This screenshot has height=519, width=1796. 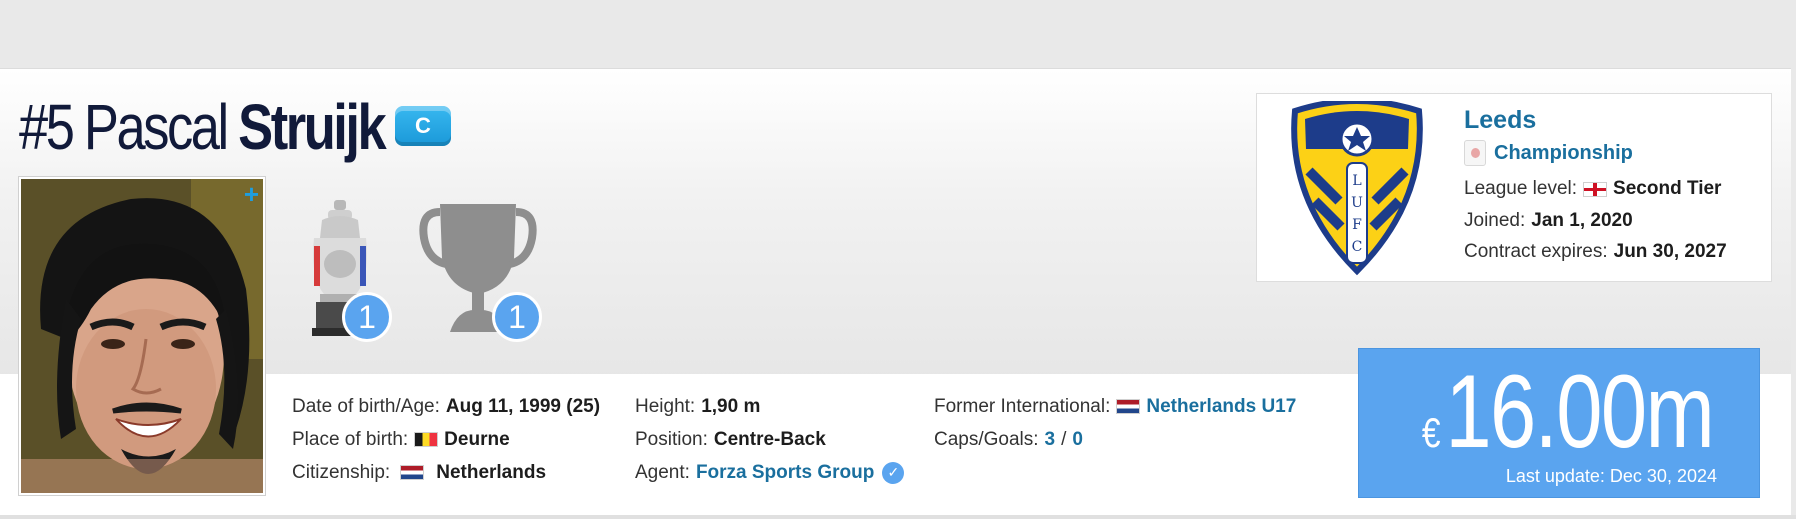 What do you see at coordinates (893, 472) in the screenshot?
I see `verified-check-icon: ✓` at bounding box center [893, 472].